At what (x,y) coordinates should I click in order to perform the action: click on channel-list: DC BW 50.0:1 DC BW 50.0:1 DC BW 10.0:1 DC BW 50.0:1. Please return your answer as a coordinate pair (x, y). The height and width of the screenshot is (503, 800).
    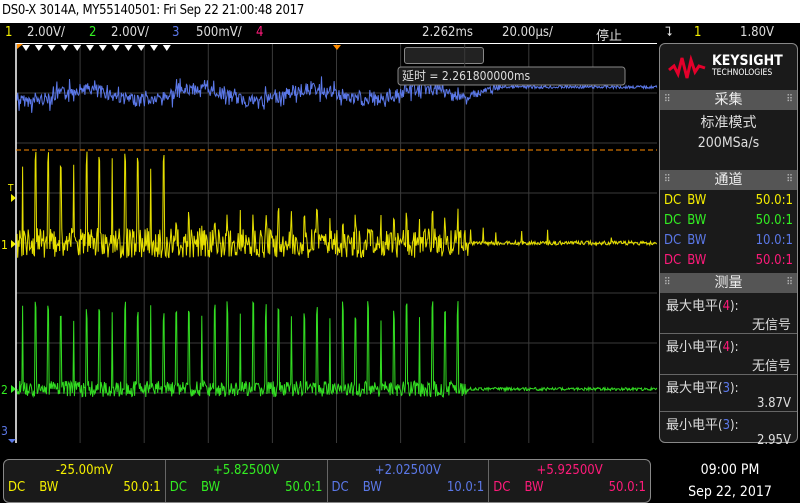
    Looking at the image, I should click on (728, 230).